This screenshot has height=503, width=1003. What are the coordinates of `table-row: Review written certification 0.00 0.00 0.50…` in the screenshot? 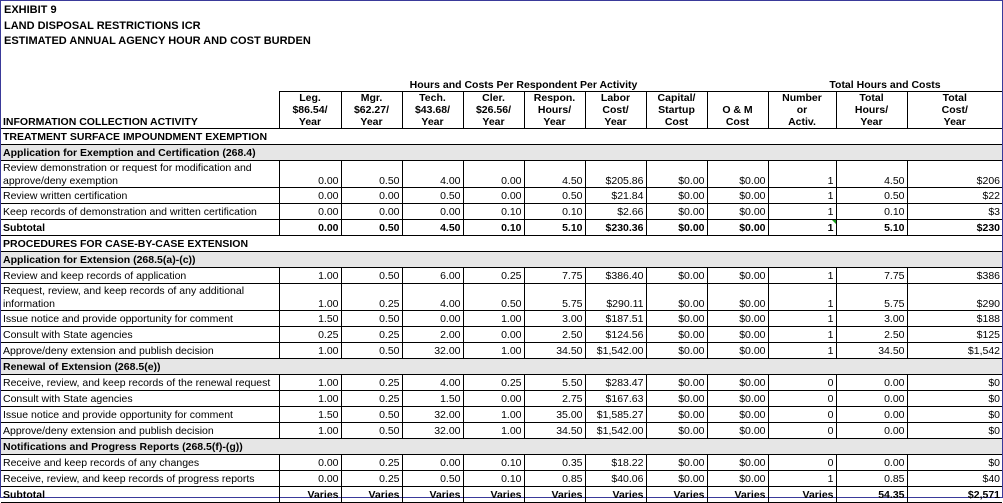 It's located at (502, 195).